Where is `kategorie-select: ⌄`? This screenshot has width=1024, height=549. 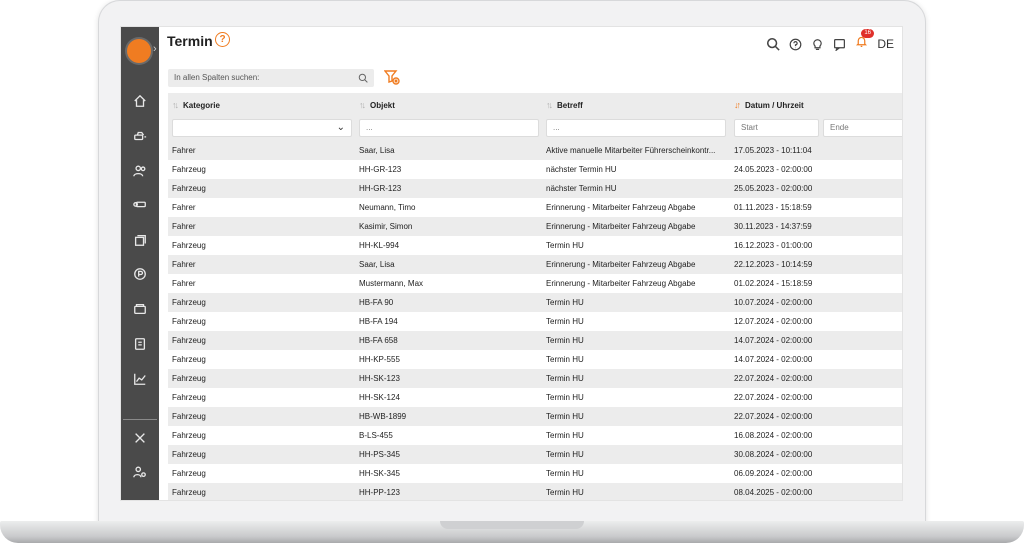 kategorie-select: ⌄ is located at coordinates (262, 128).